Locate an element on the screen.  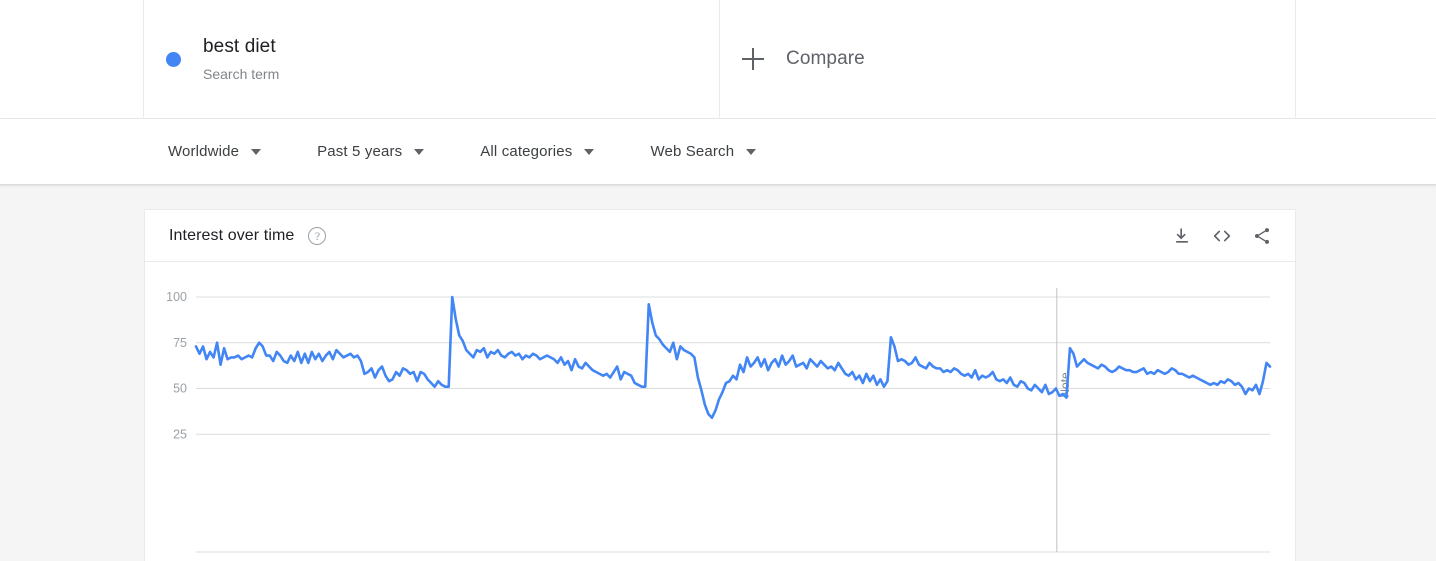
card-header: Interest over time ? is located at coordinates (720, 236).